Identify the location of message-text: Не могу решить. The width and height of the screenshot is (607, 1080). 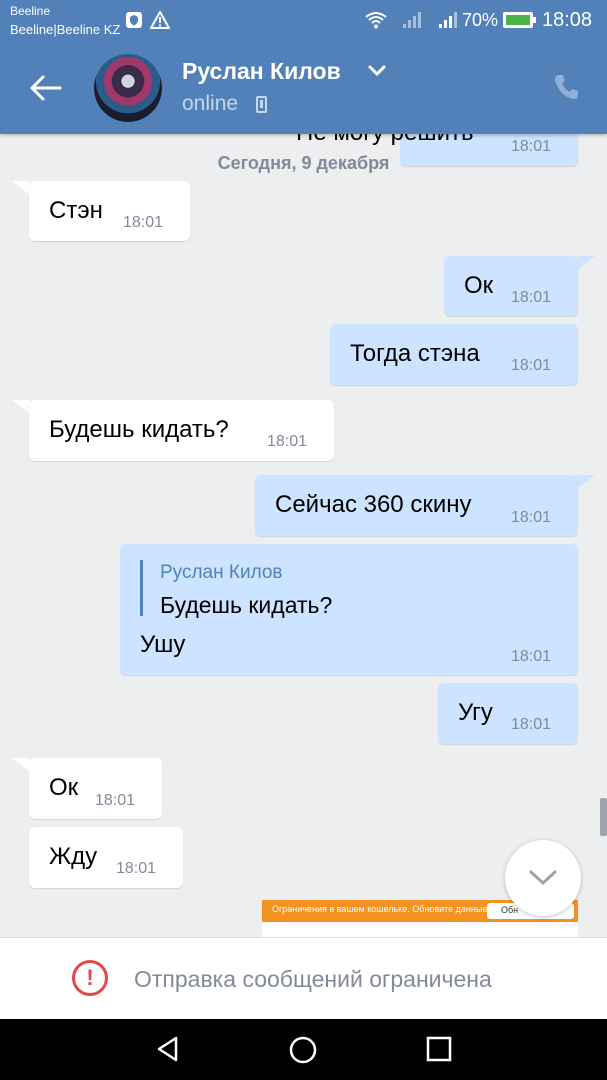
(384, 140).